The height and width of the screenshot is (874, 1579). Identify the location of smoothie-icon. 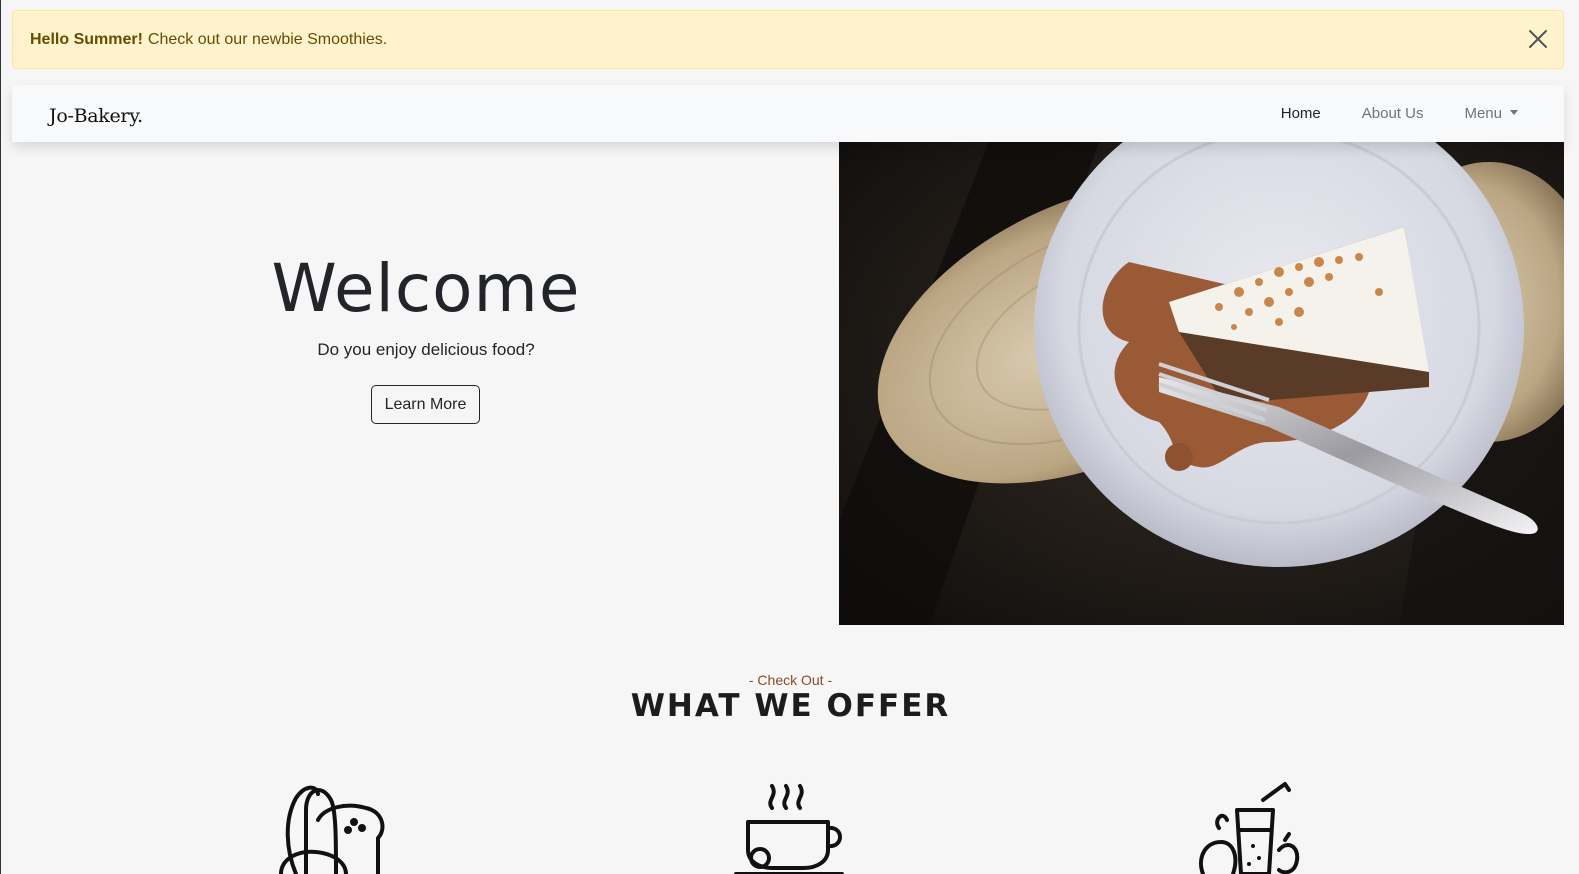
(1253, 827).